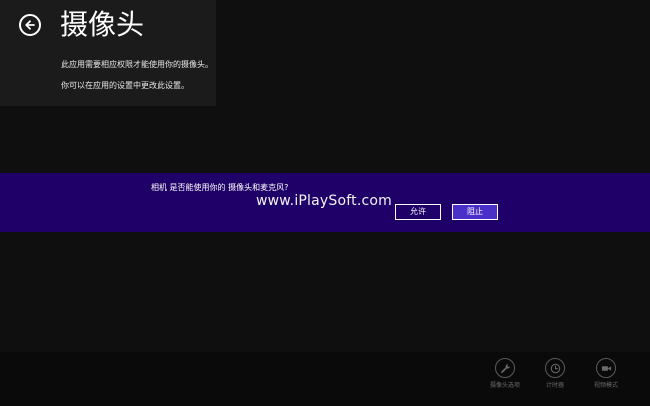 The width and height of the screenshot is (650, 406). Describe the element at coordinates (606, 368) in the screenshot. I see `video-camera-icon` at that location.